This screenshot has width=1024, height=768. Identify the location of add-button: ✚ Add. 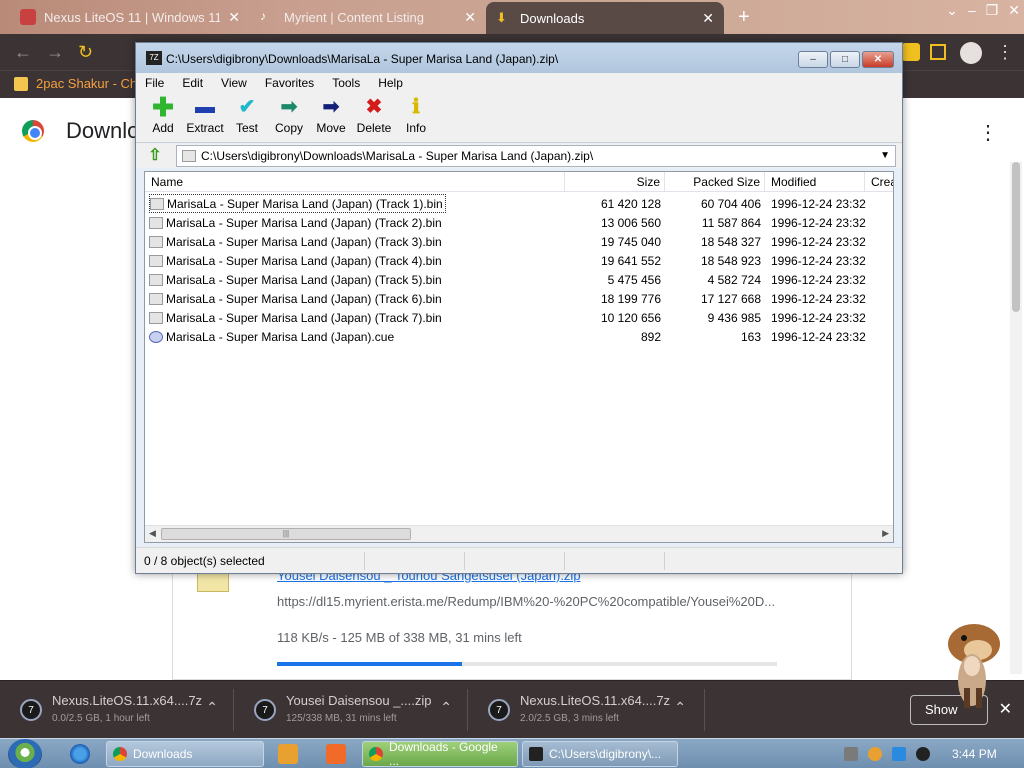
(163, 117).